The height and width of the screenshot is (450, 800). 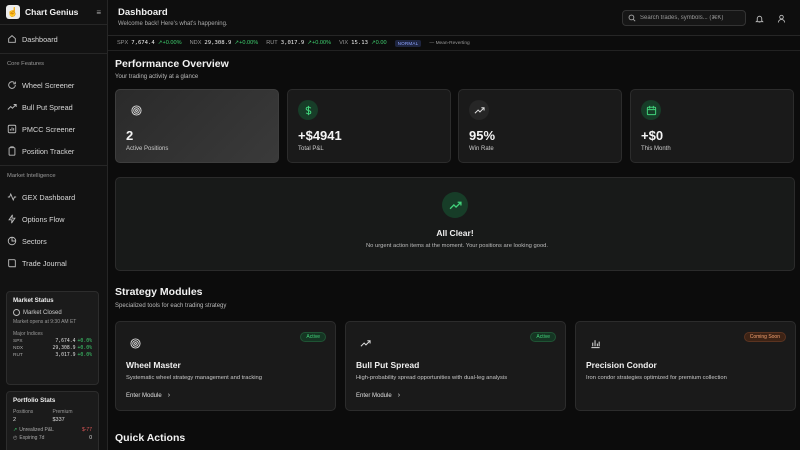 I want to click on user-menu-button, so click(x=781, y=18).